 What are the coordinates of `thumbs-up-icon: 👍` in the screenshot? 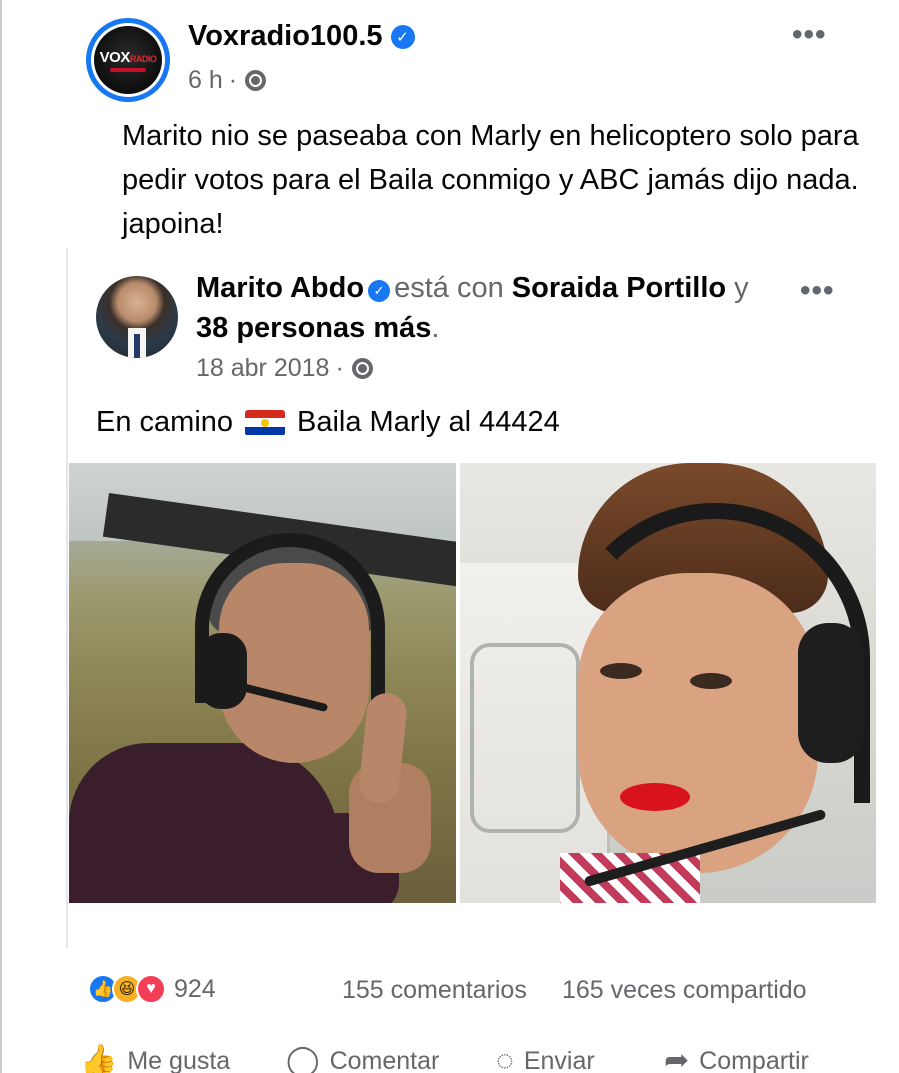 It's located at (99, 1058).